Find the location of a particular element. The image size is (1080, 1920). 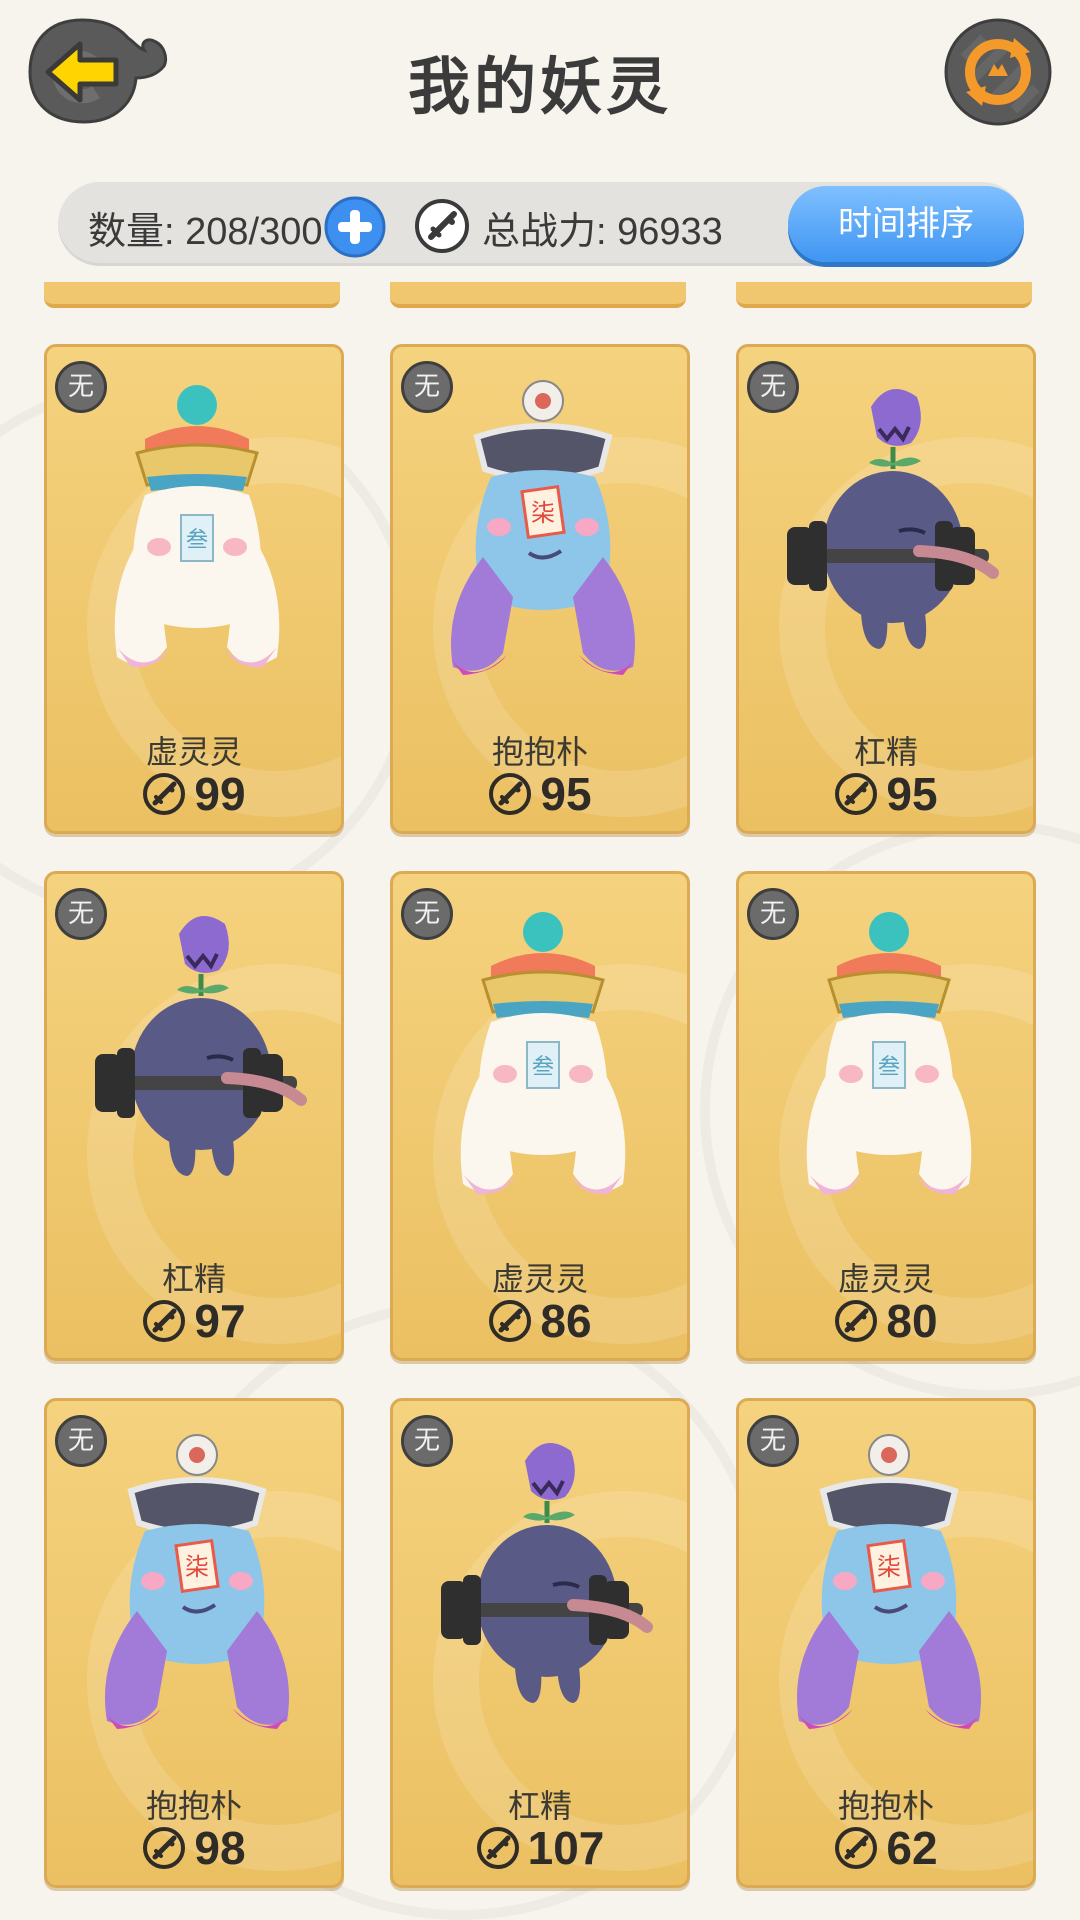

monster-power: 97 is located at coordinates (194, 1321).